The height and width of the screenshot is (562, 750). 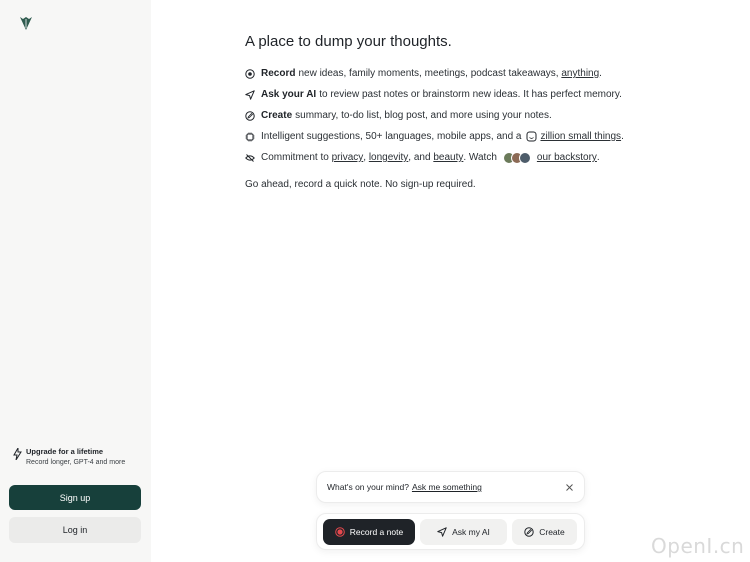 What do you see at coordinates (580, 73) in the screenshot?
I see `anything-link: anything` at bounding box center [580, 73].